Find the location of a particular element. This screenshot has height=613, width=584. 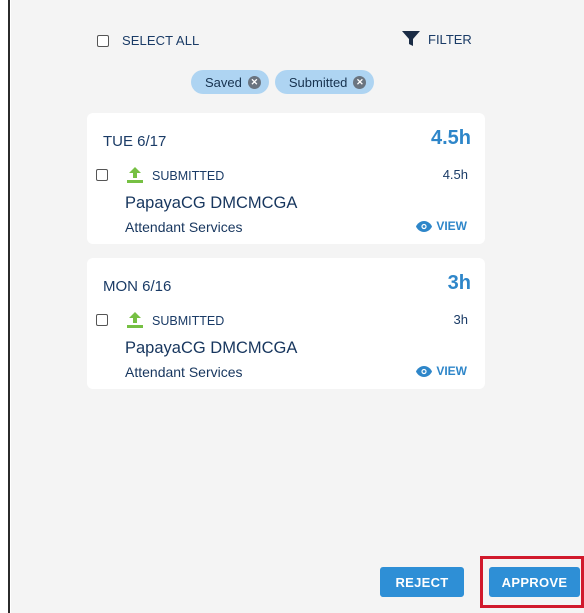

entry-date: TUE 6/17 is located at coordinates (135, 141).